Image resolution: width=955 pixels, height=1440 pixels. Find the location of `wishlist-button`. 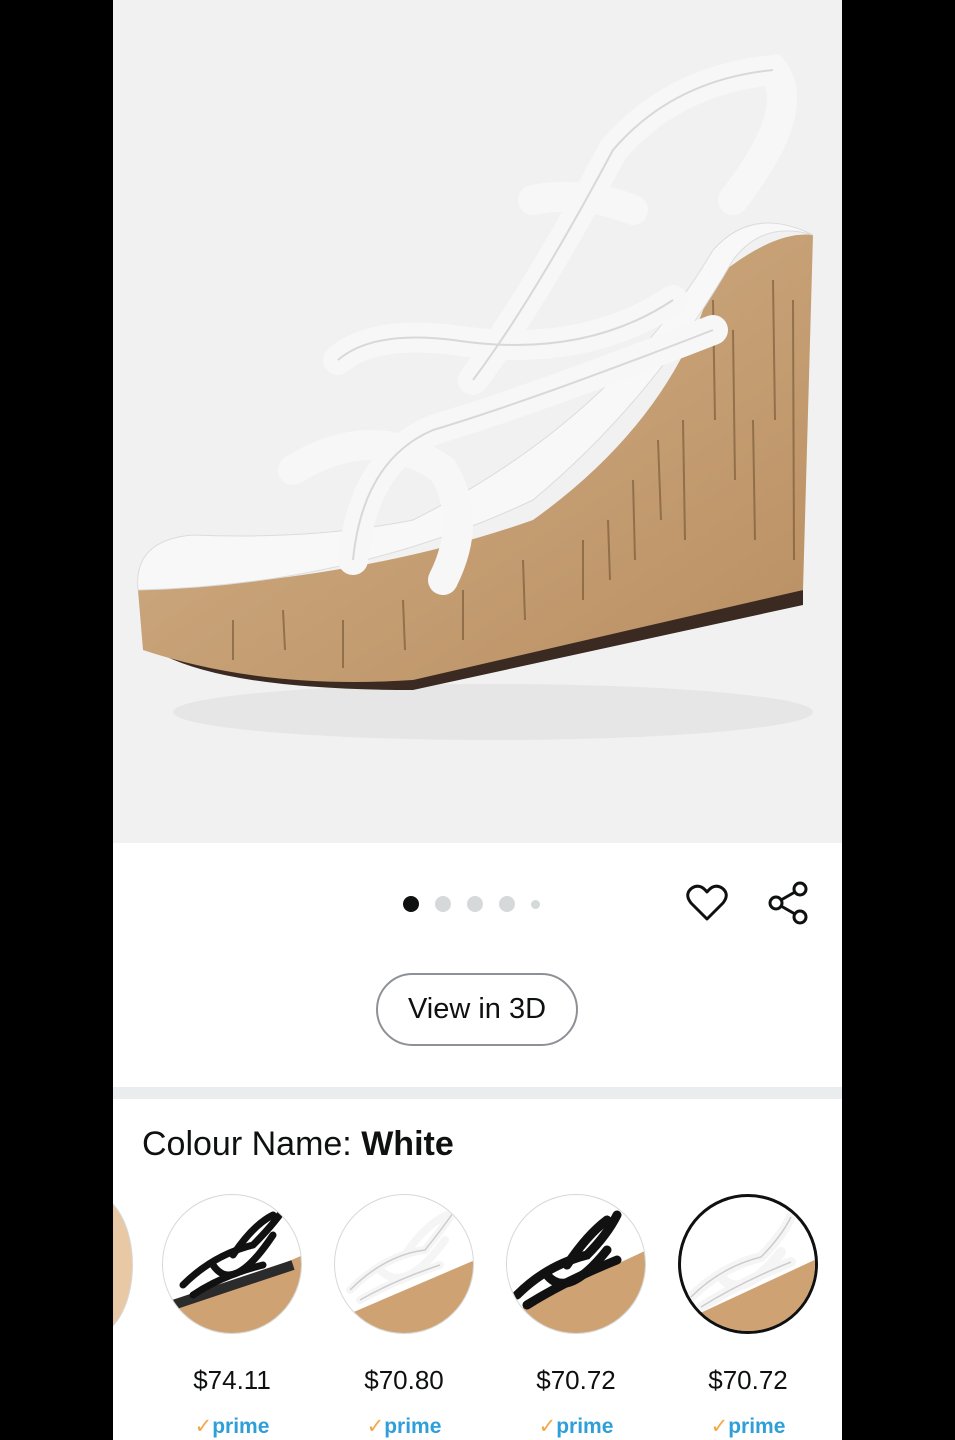

wishlist-button is located at coordinates (707, 903).